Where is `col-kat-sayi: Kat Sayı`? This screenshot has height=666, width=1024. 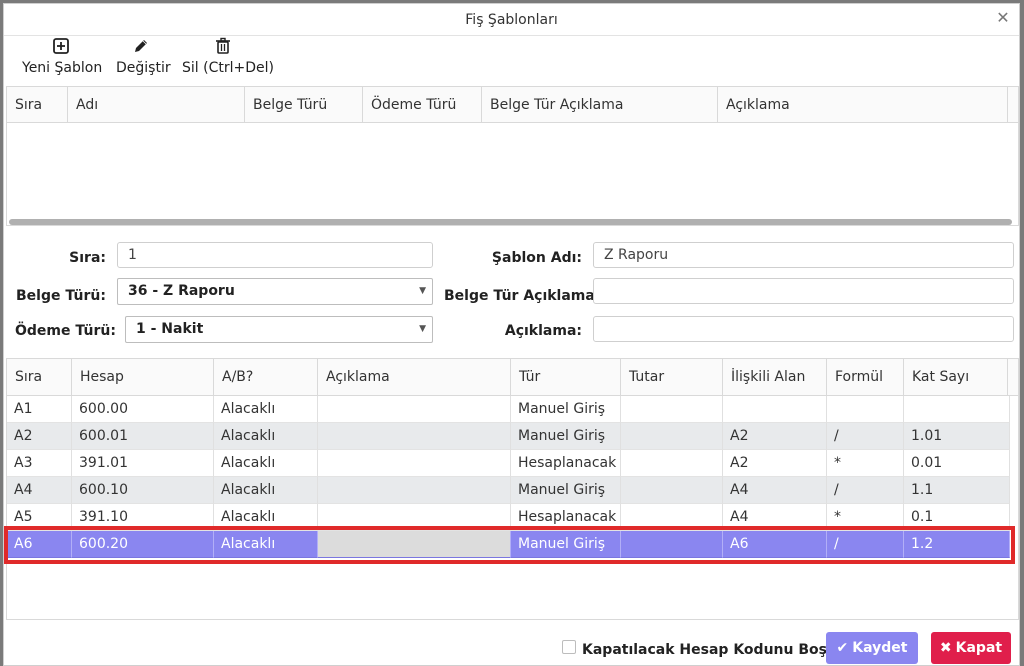
col-kat-sayi: Kat Sayı is located at coordinates (956, 377).